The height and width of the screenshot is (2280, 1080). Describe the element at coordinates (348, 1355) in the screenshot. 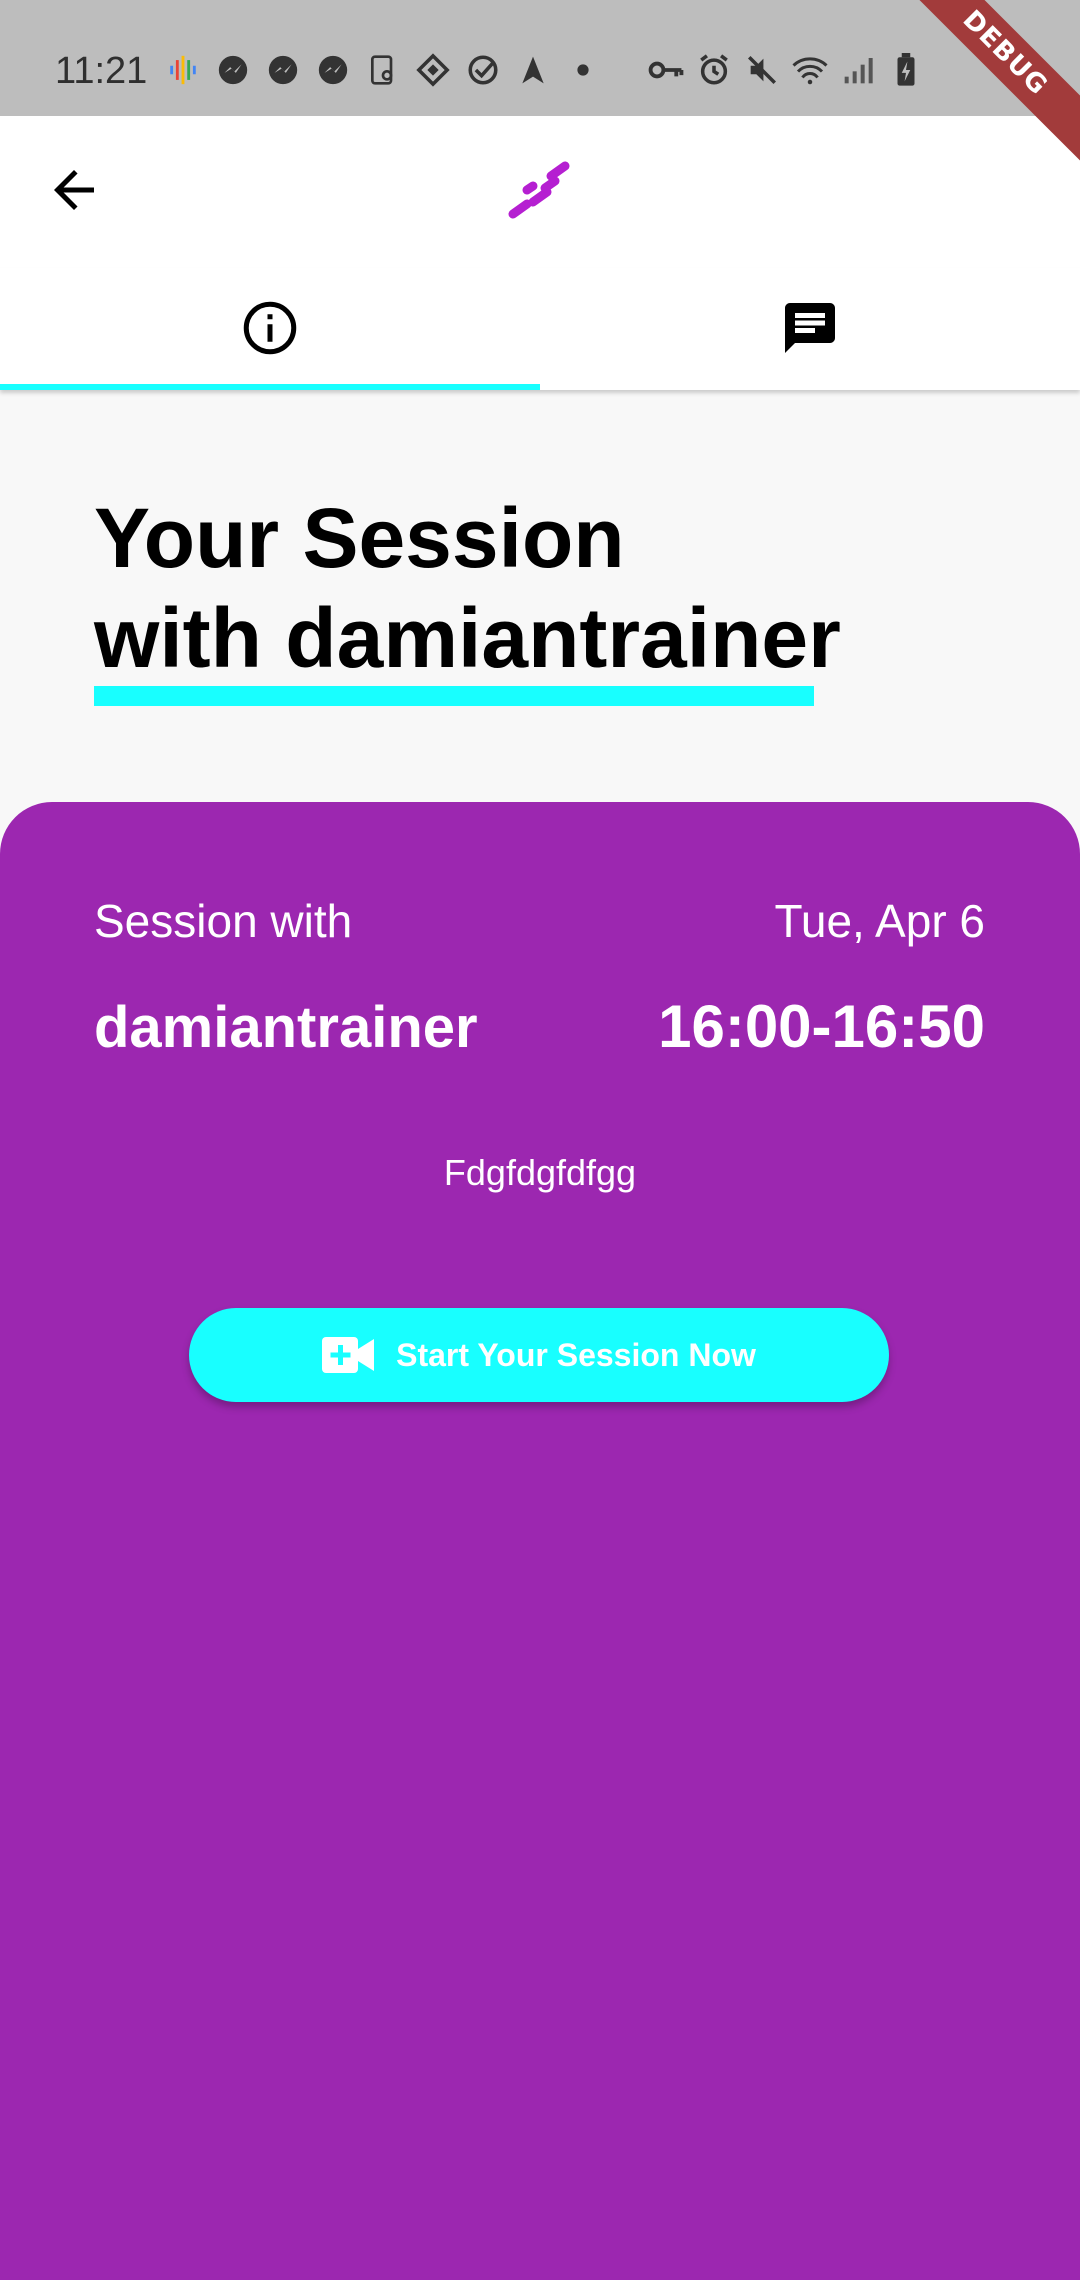

I see `video-call-icon` at that location.